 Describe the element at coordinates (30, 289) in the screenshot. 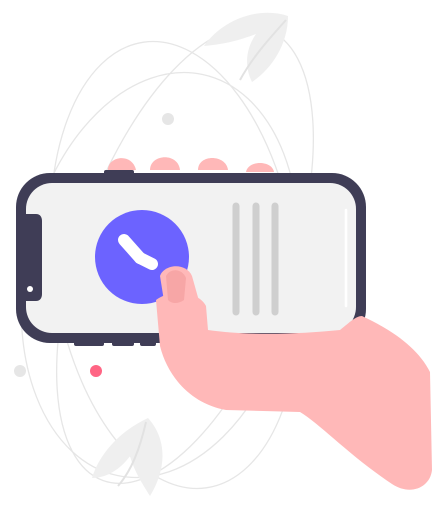

I see `camera-dot` at that location.